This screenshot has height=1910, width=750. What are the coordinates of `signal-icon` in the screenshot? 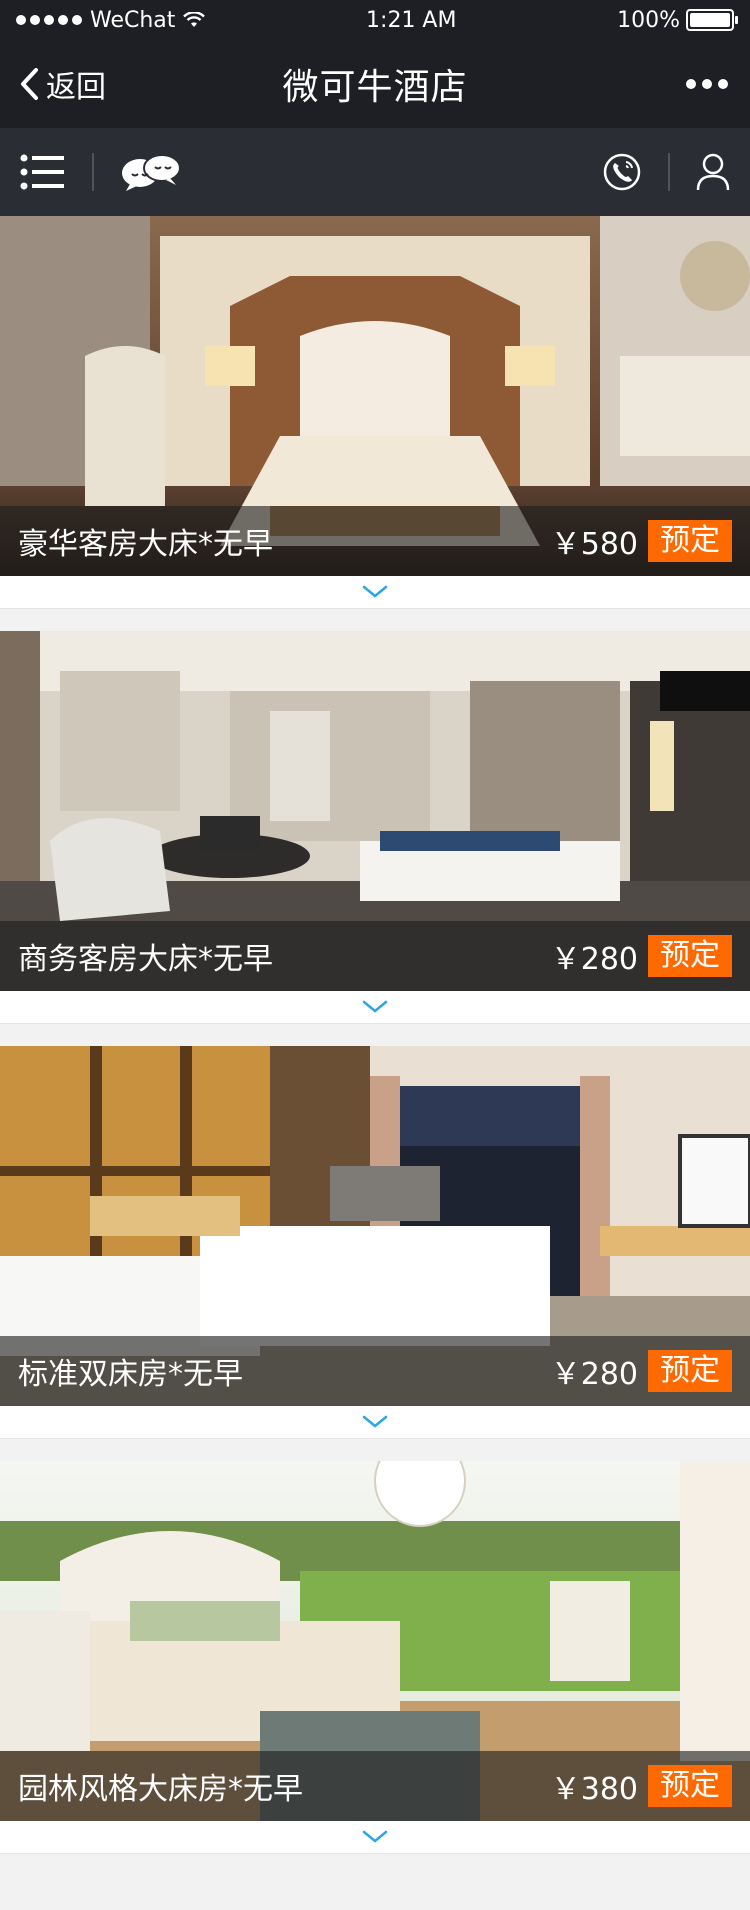 It's located at (49, 20).